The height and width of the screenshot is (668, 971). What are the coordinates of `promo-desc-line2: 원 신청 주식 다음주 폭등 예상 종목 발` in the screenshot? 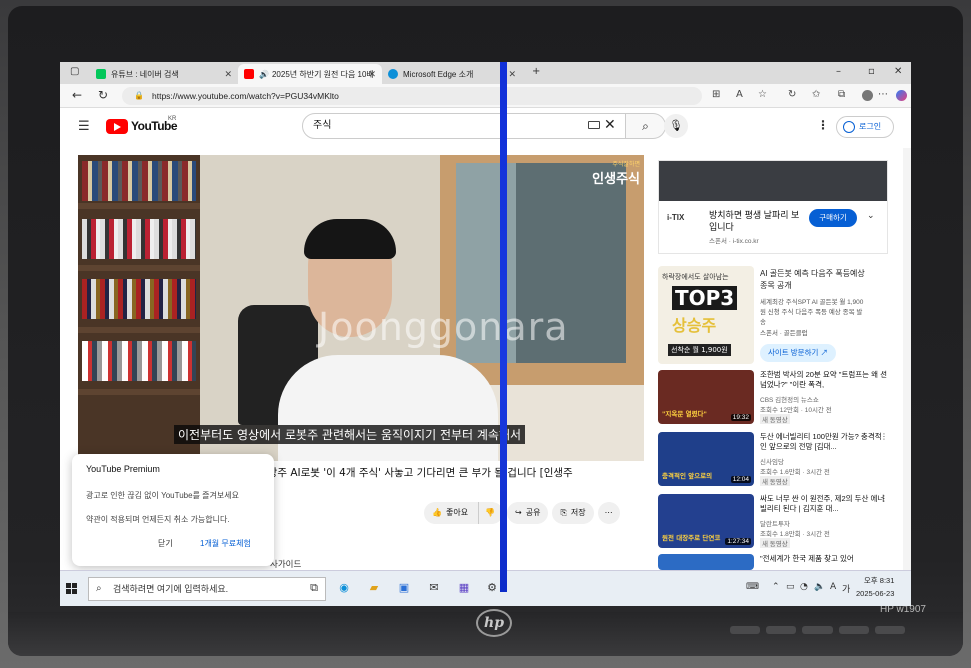 It's located at (811, 312).